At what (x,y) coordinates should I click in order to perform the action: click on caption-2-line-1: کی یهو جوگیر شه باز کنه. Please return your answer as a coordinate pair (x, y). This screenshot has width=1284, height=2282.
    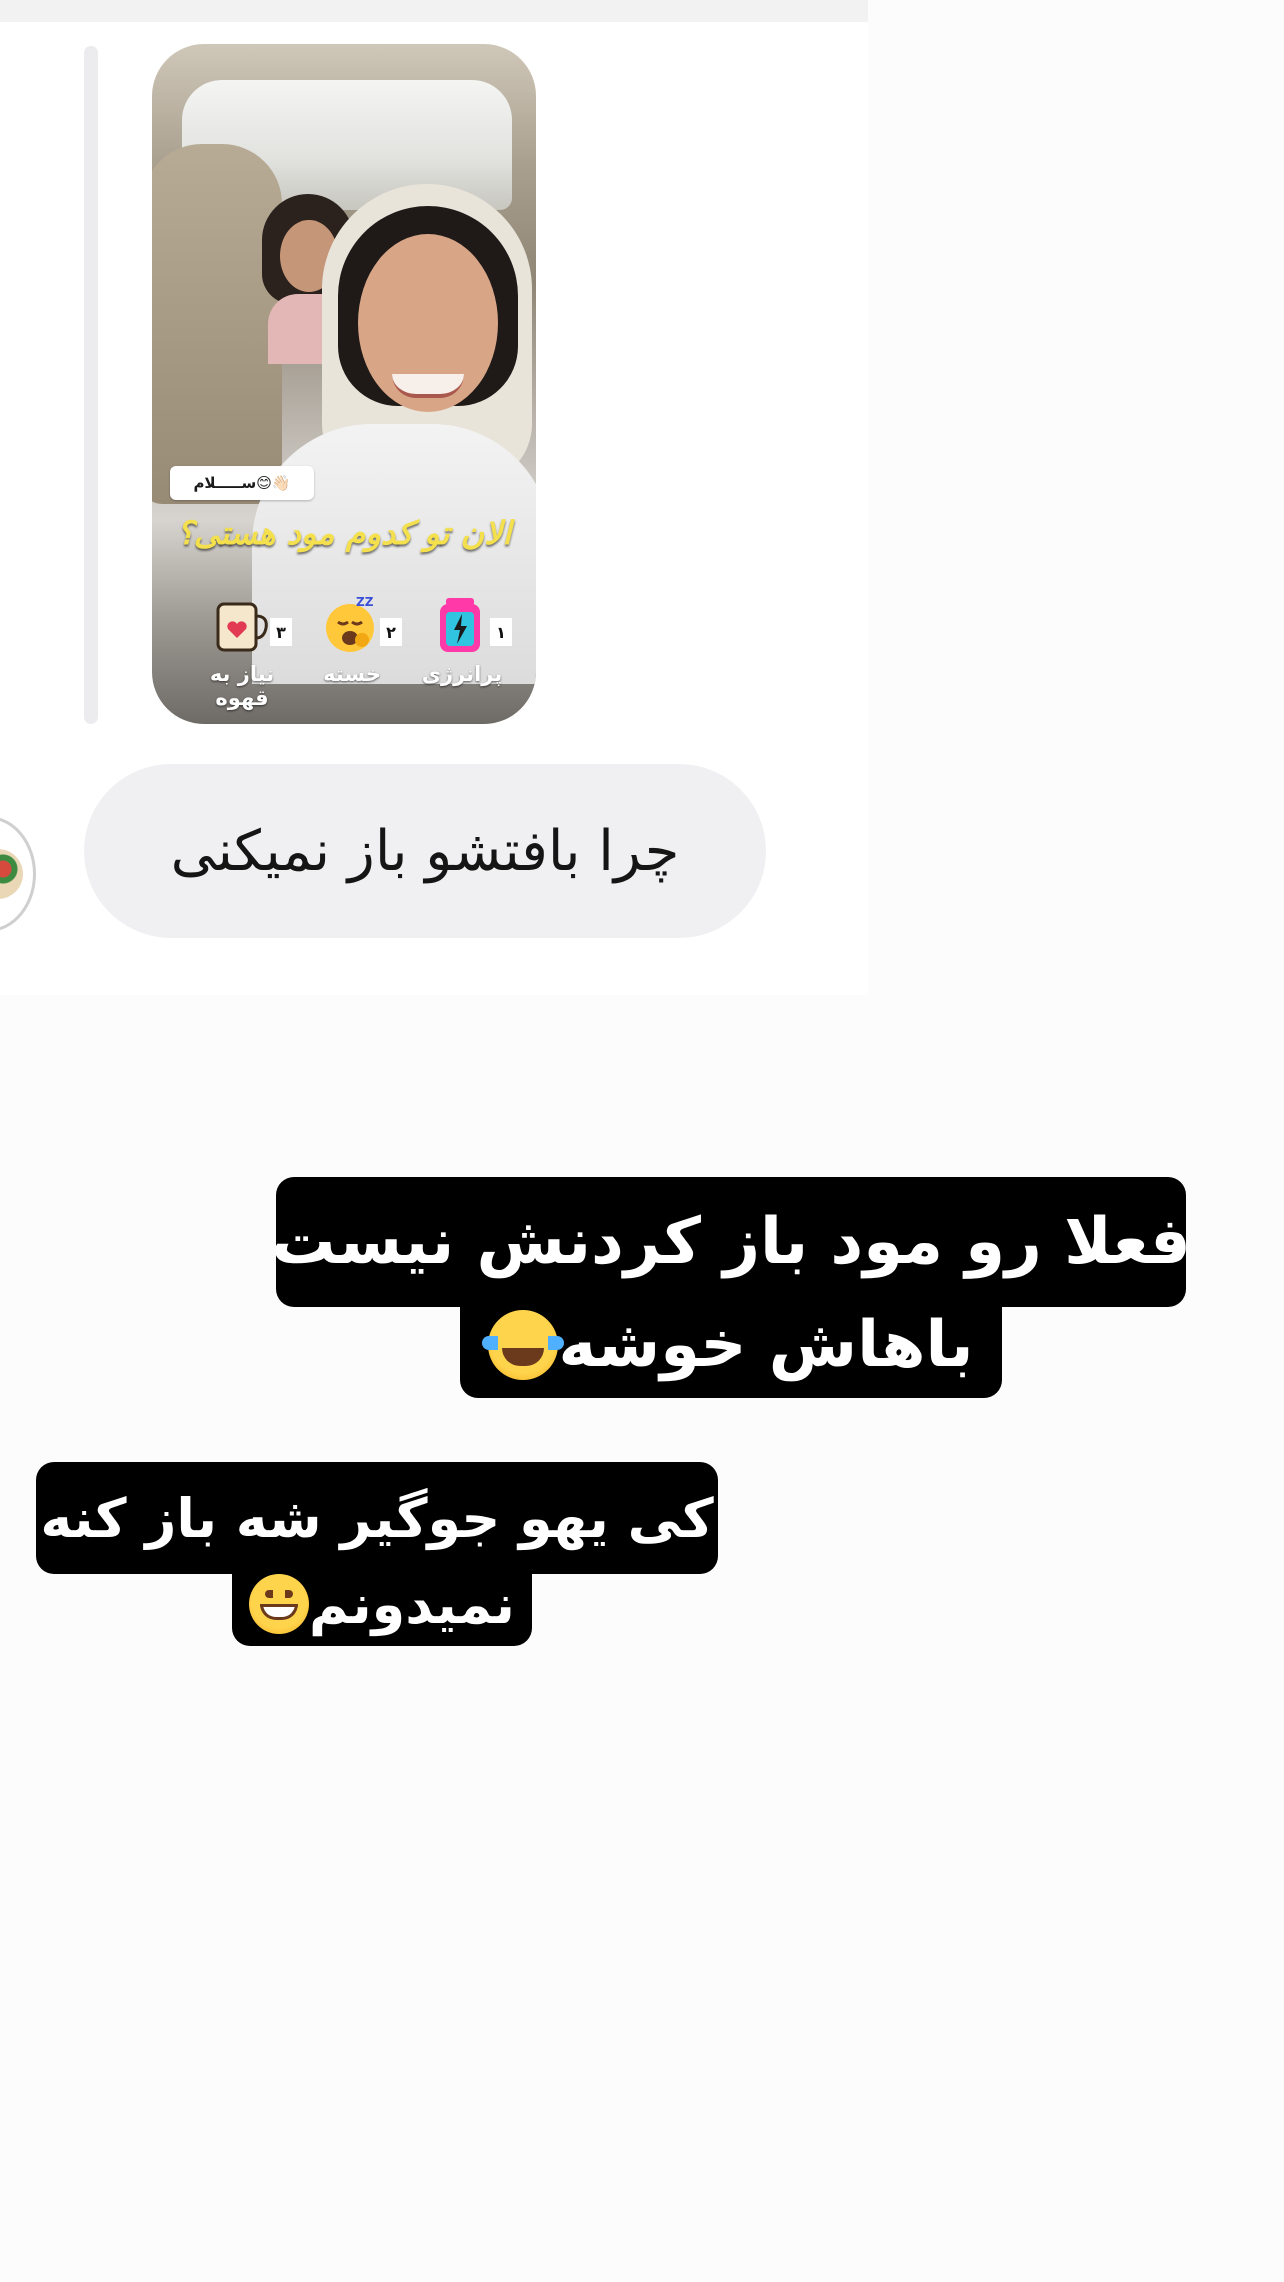
    Looking at the image, I should click on (377, 1518).